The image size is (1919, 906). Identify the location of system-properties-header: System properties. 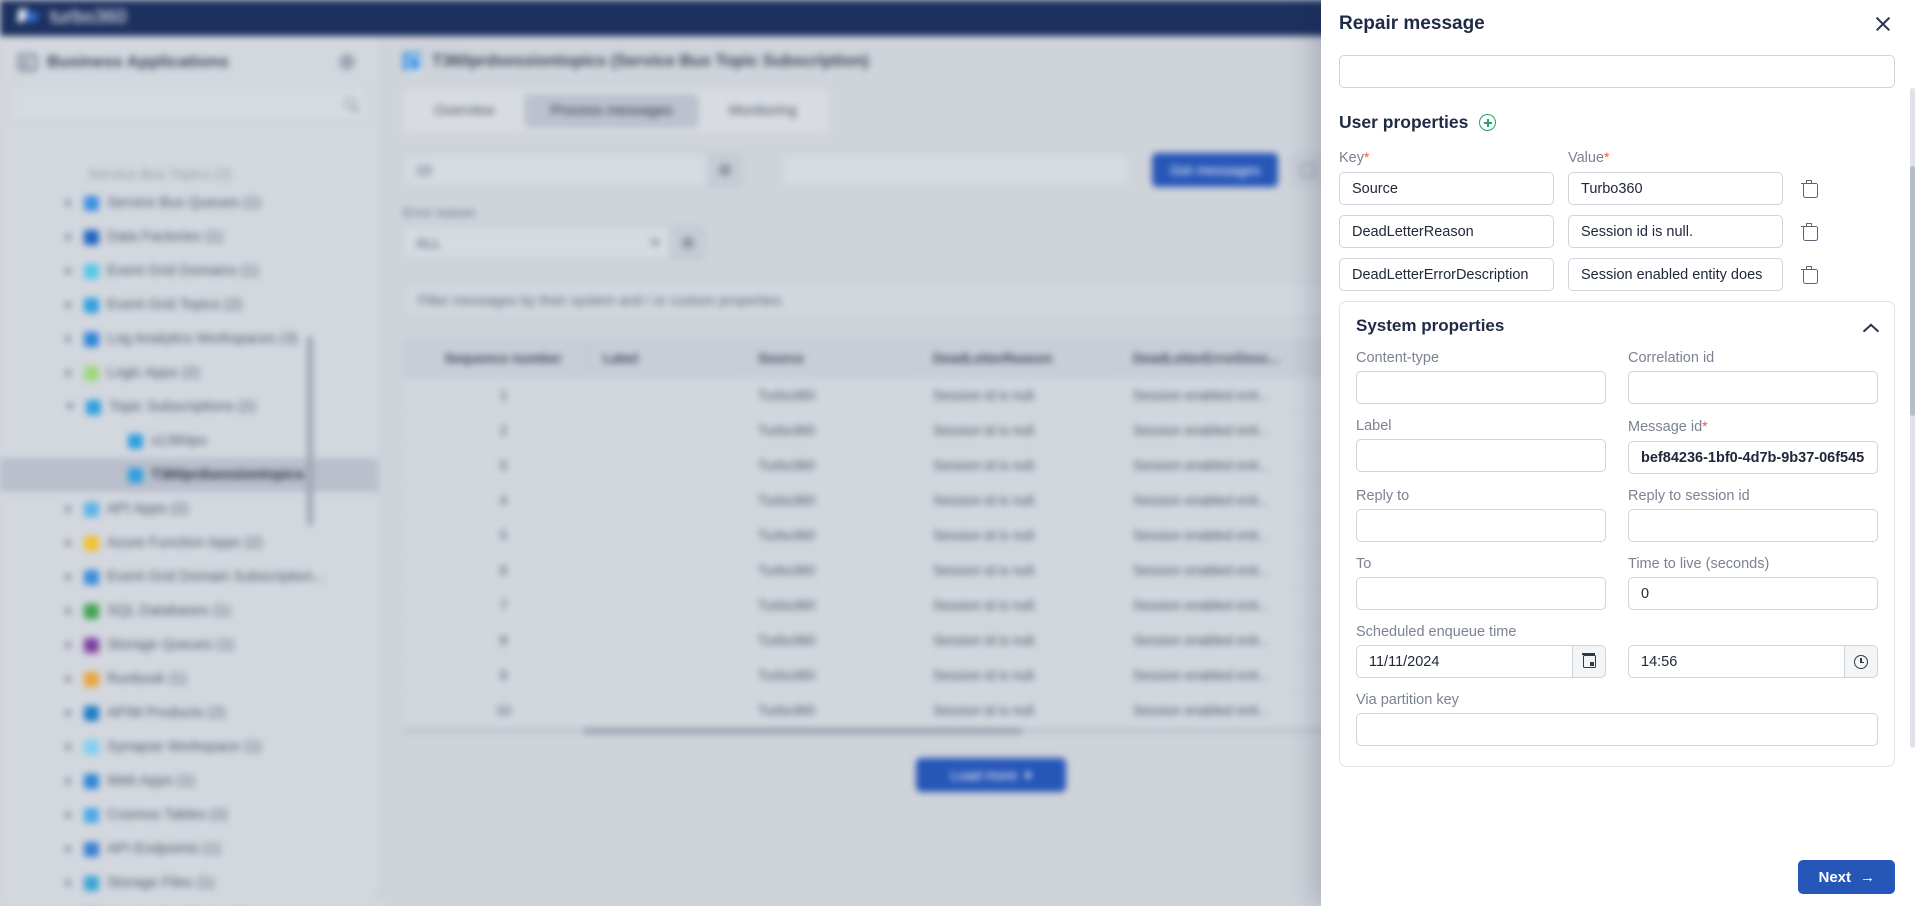
(1617, 326).